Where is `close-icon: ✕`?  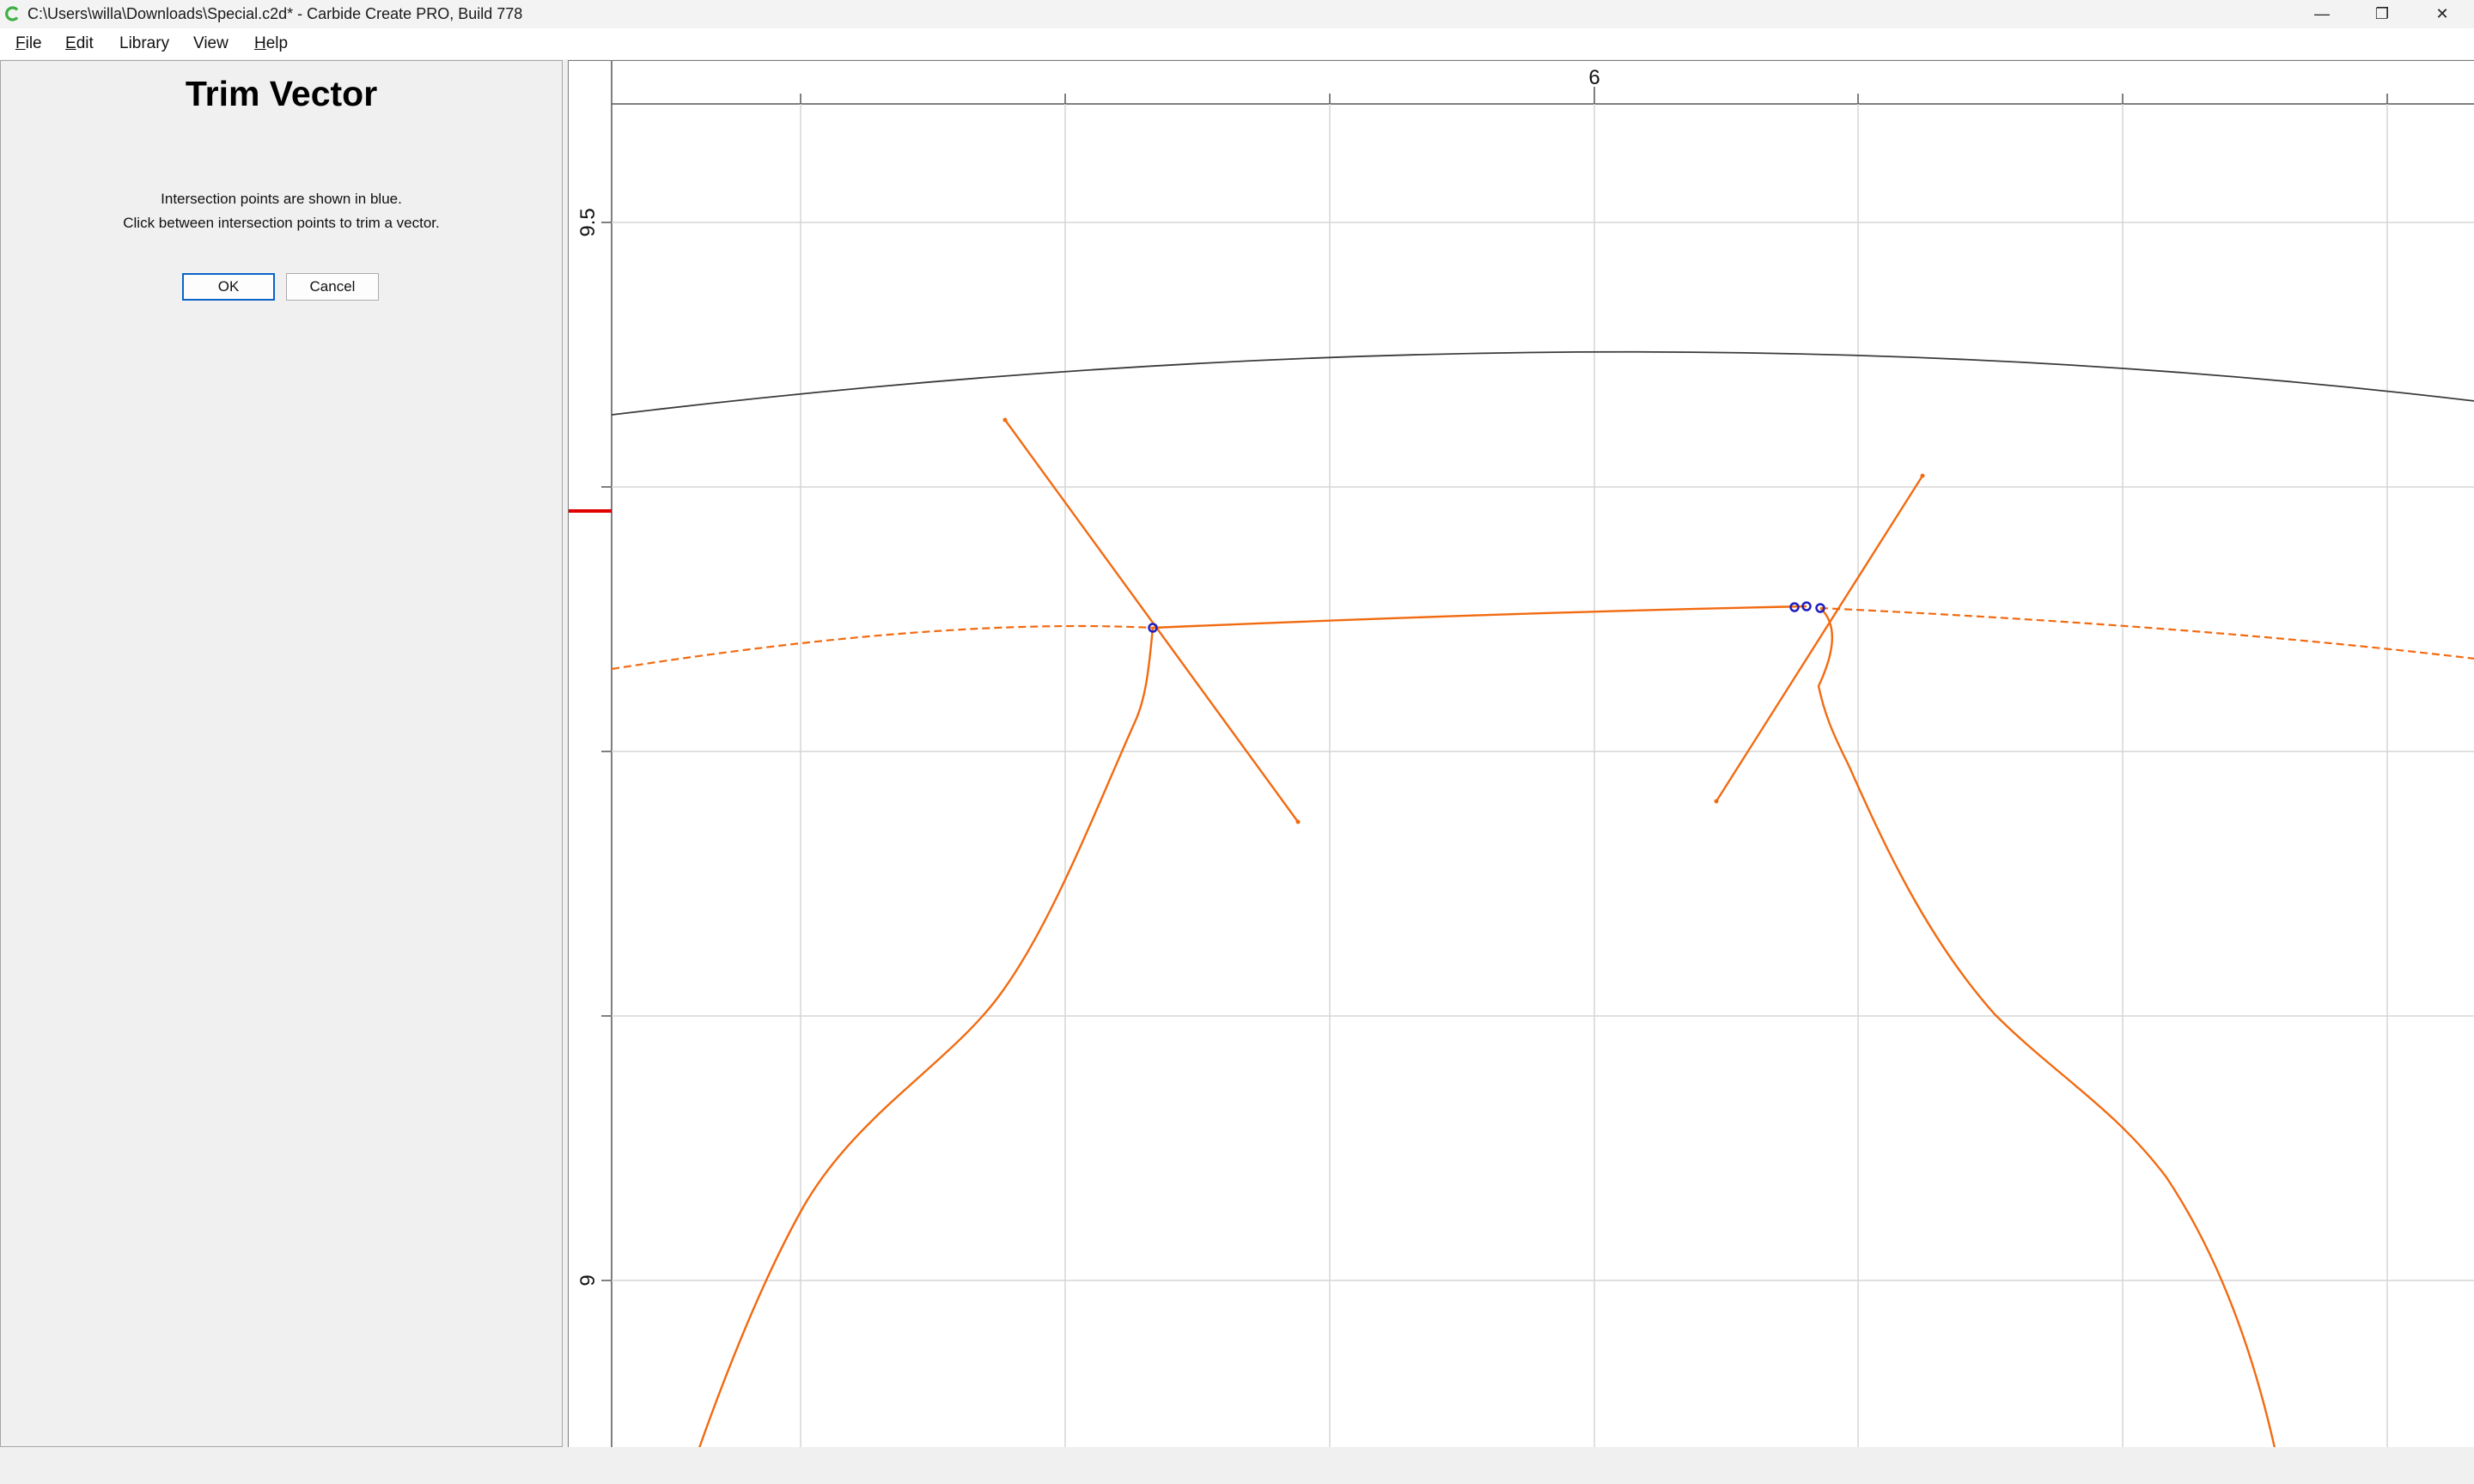
close-icon: ✕ is located at coordinates (2442, 13).